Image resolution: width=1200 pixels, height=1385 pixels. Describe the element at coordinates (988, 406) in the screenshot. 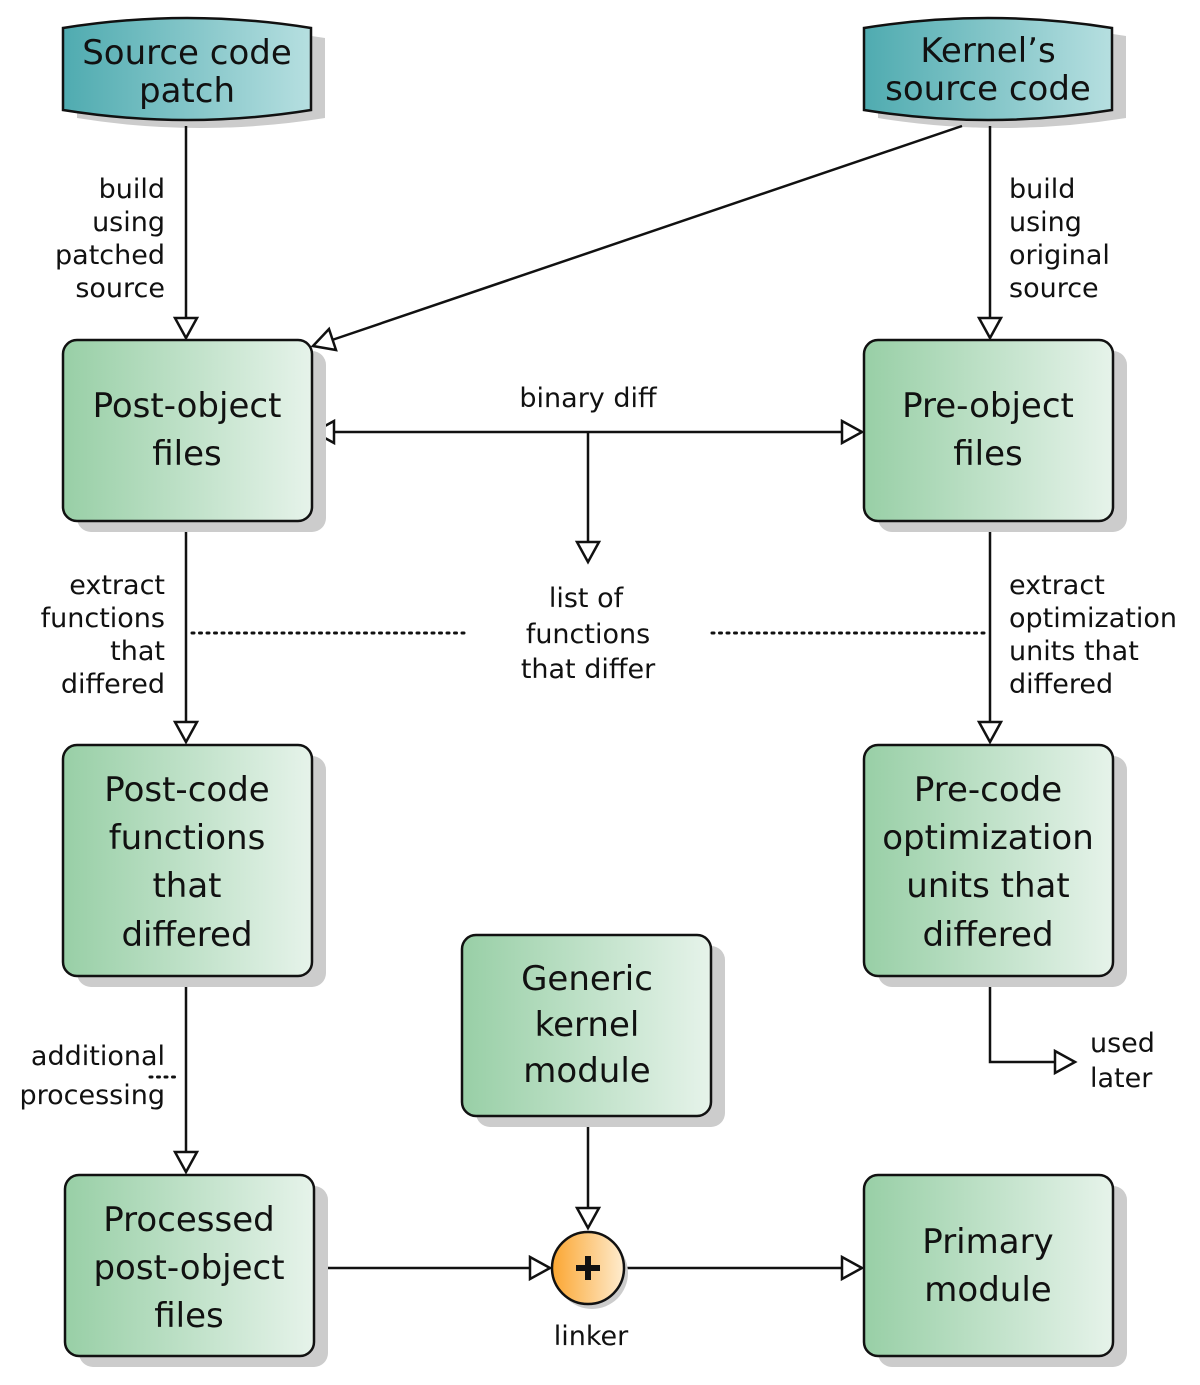

I see `pre-object-line-1: Pre-object` at that location.